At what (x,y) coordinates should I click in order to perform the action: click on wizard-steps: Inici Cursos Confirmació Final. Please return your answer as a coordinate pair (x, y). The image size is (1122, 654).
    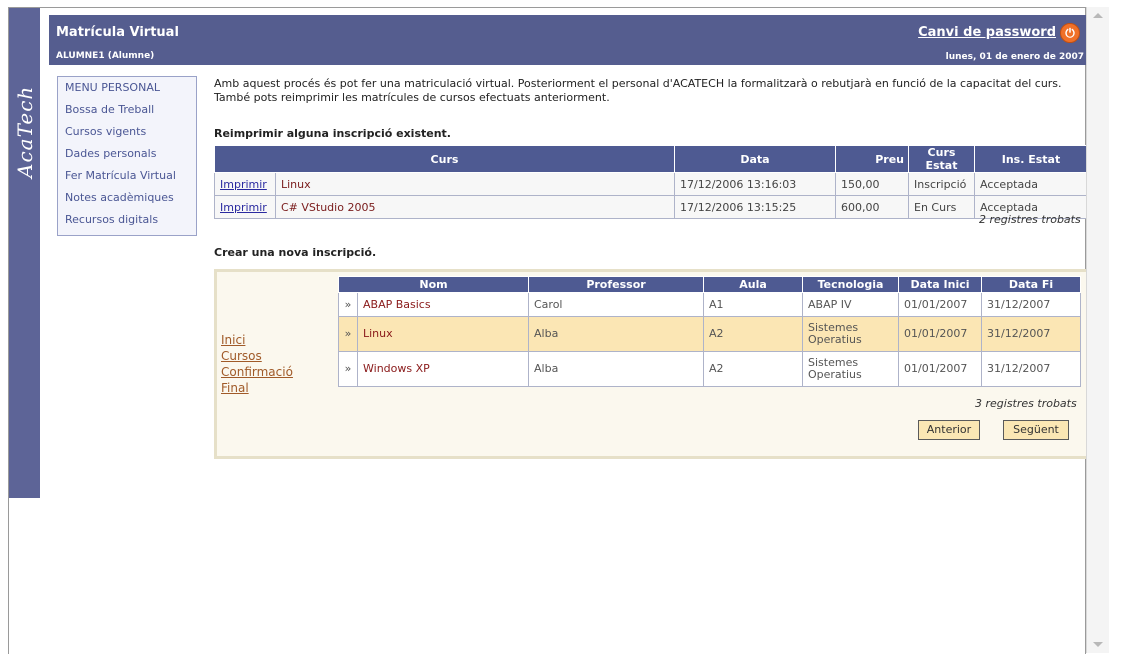
    Looking at the image, I should click on (257, 364).